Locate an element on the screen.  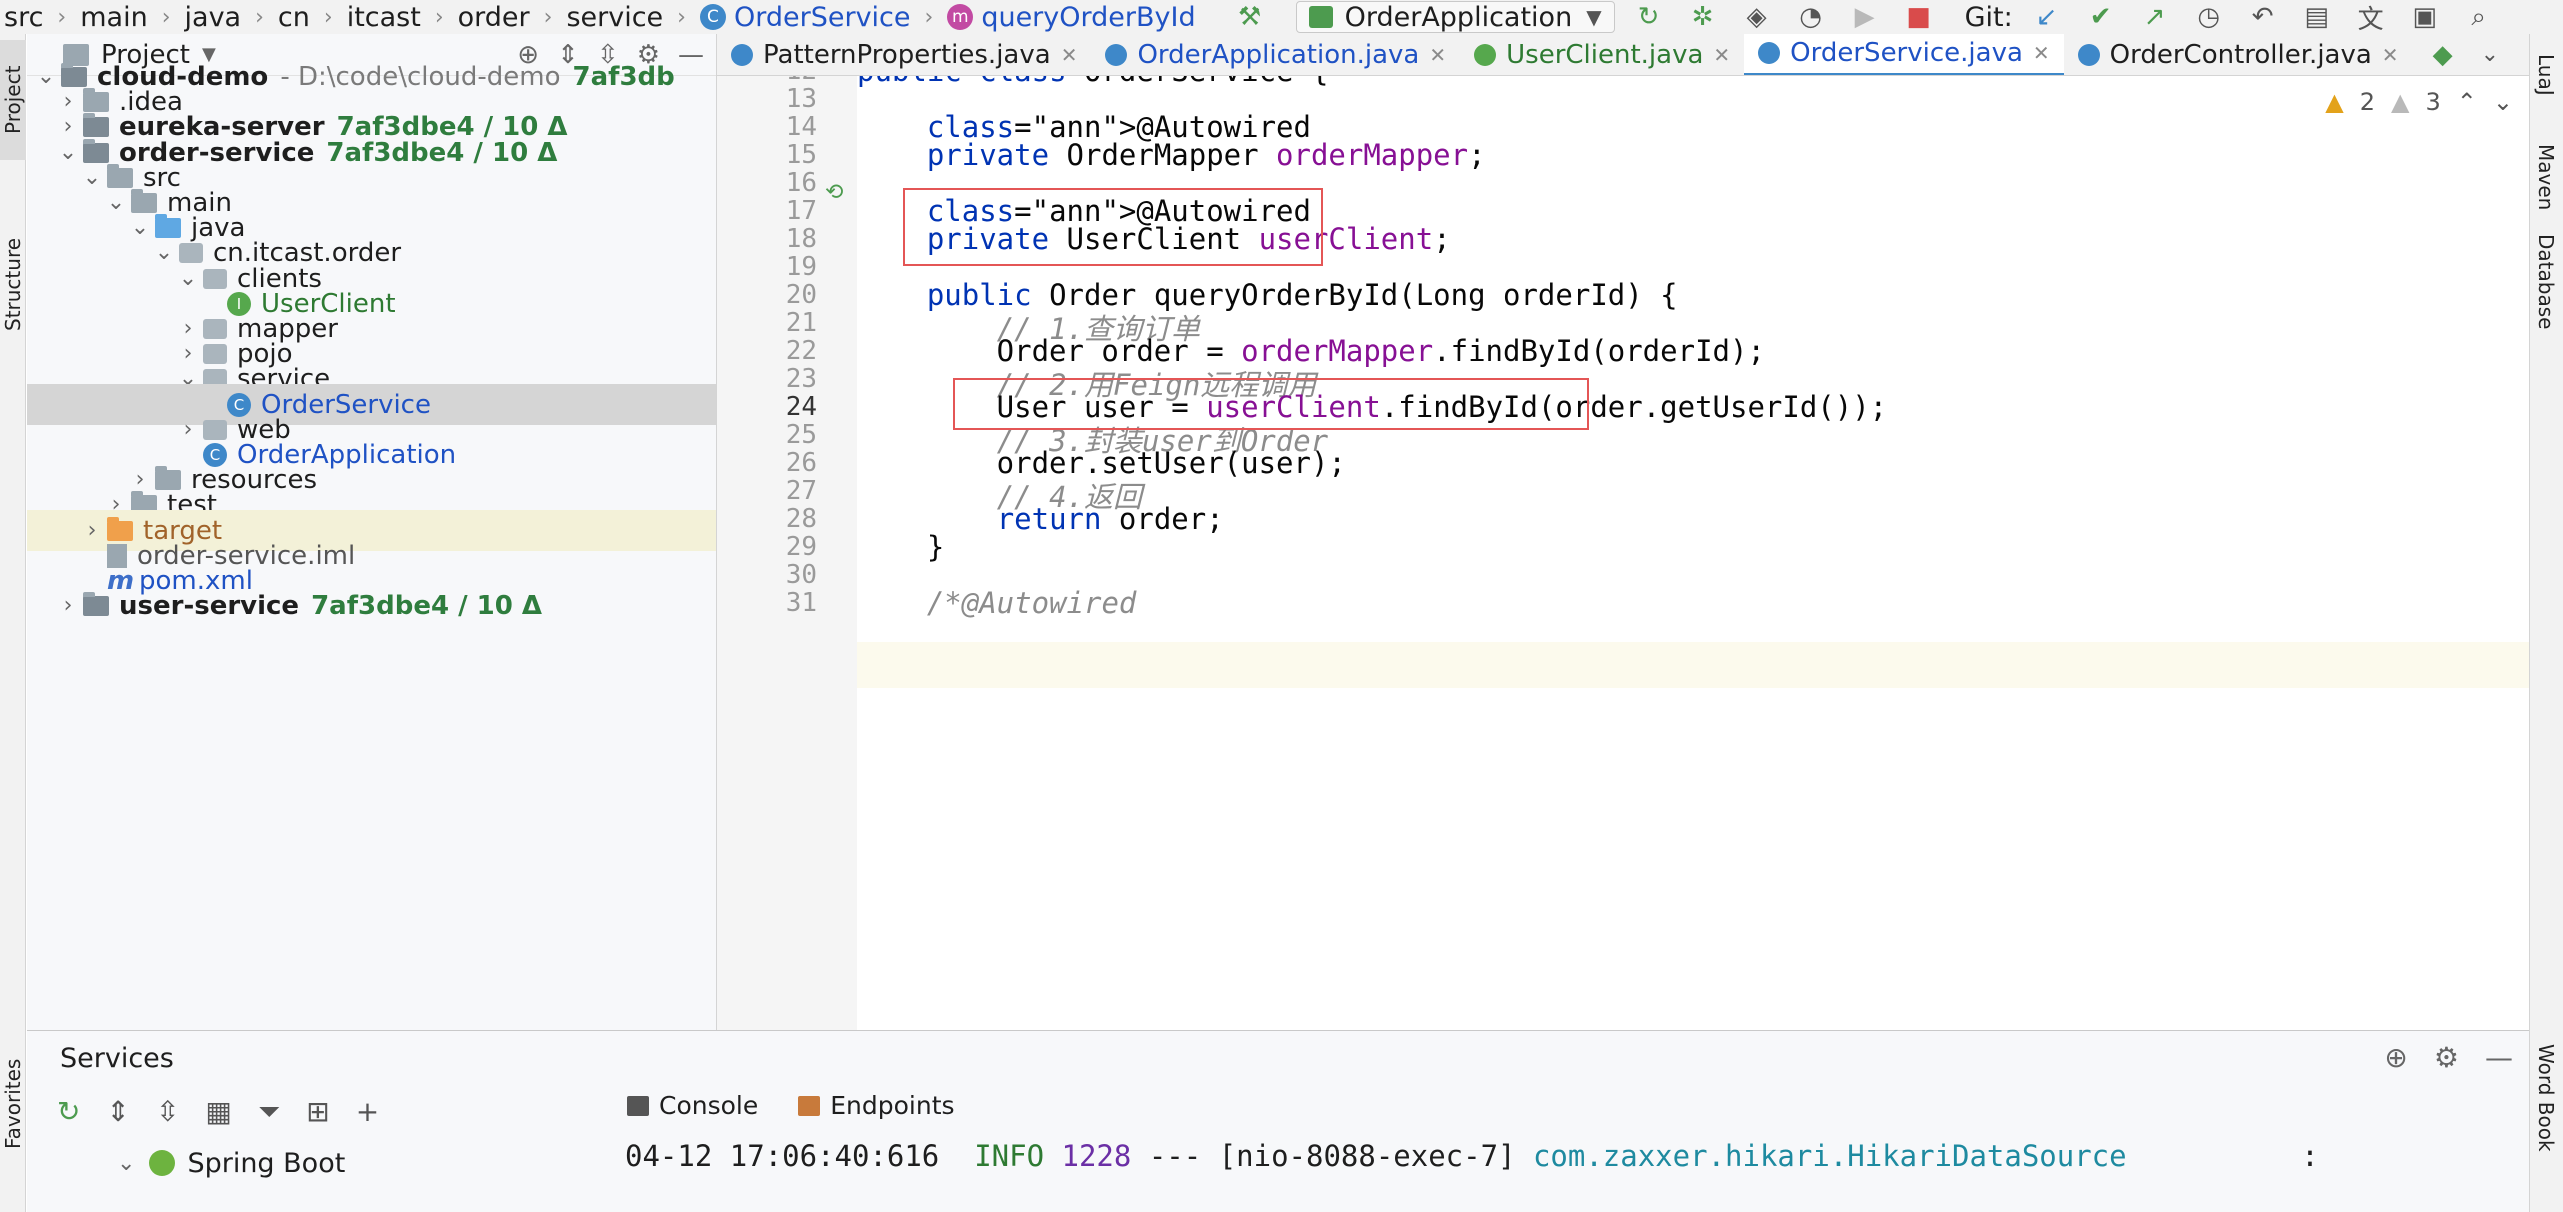
structure-tool-tab: Structure is located at coordinates (13, 284).